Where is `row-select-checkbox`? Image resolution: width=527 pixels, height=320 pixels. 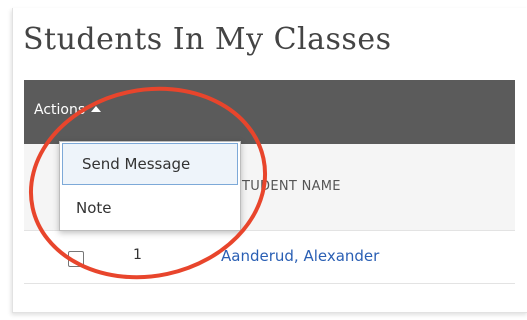 row-select-checkbox is located at coordinates (76, 259).